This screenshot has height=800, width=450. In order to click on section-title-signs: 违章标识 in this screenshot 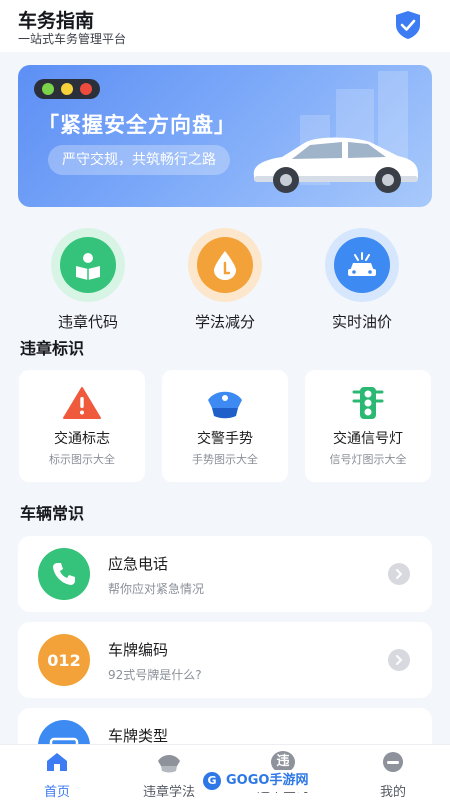, I will do `click(52, 348)`.